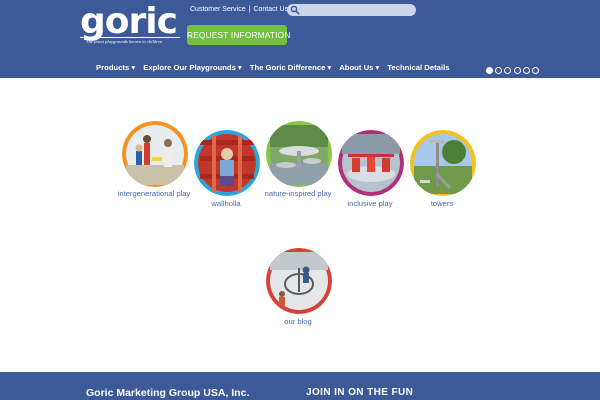 The height and width of the screenshot is (400, 600). Describe the element at coordinates (155, 154) in the screenshot. I see `intergenerational-play-image` at that location.